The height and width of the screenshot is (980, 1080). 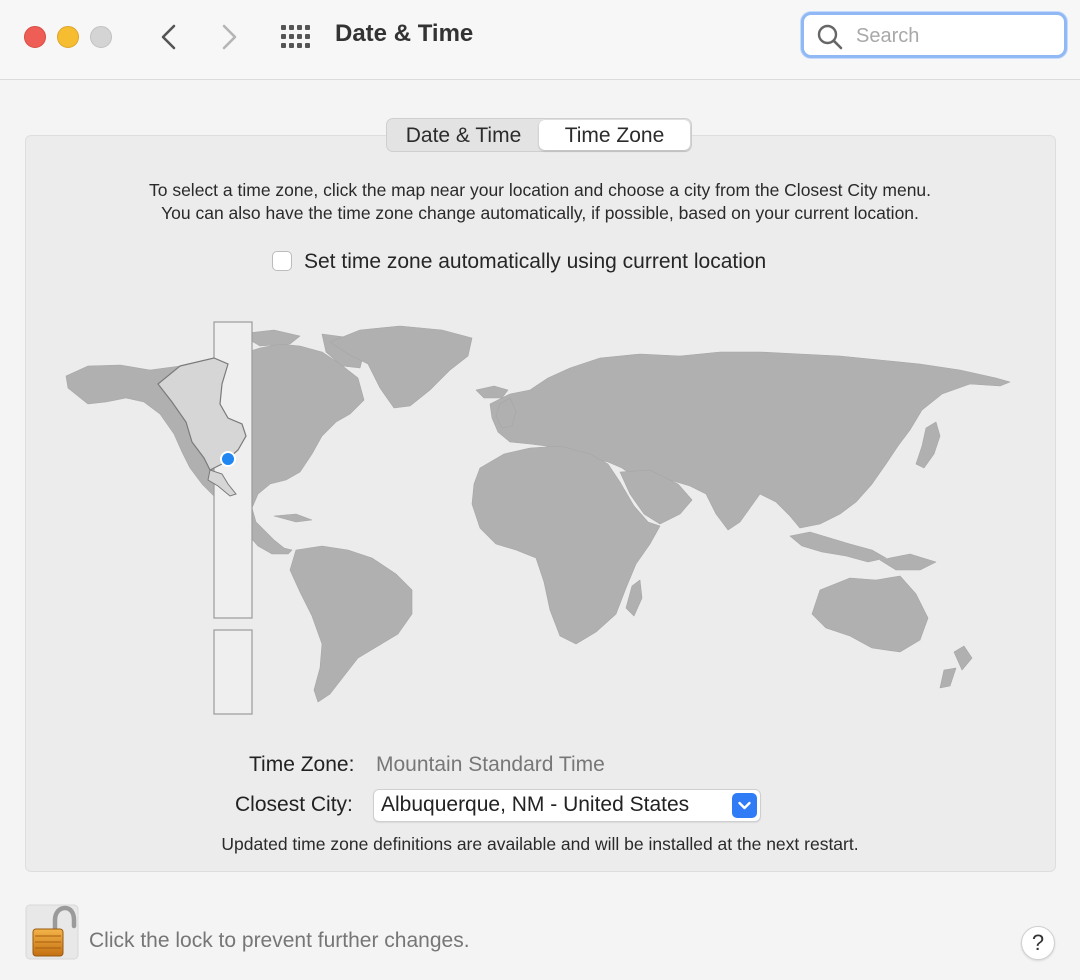 I want to click on south-america, so click(x=351, y=624).